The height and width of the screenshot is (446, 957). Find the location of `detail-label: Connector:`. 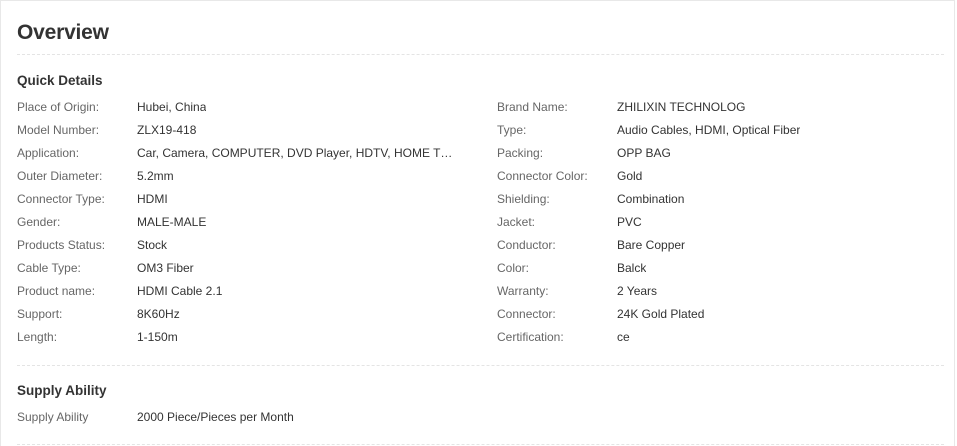

detail-label: Connector: is located at coordinates (526, 314).